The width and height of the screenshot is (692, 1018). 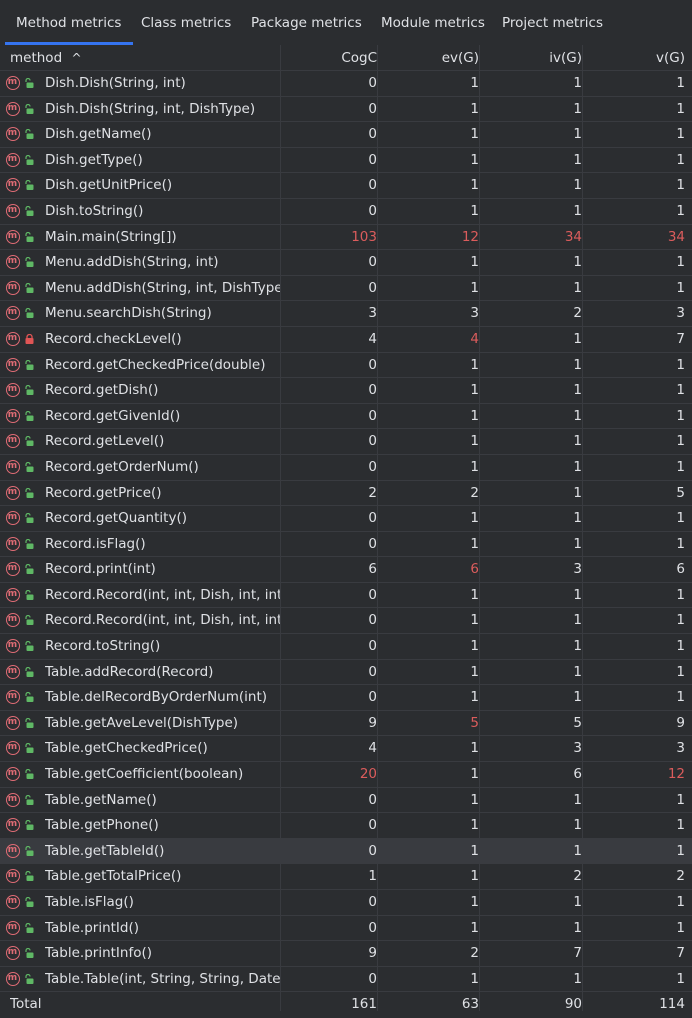 I want to click on table-row: m Menu.searchDish(String) 3 3 2 3, so click(x=346, y=314).